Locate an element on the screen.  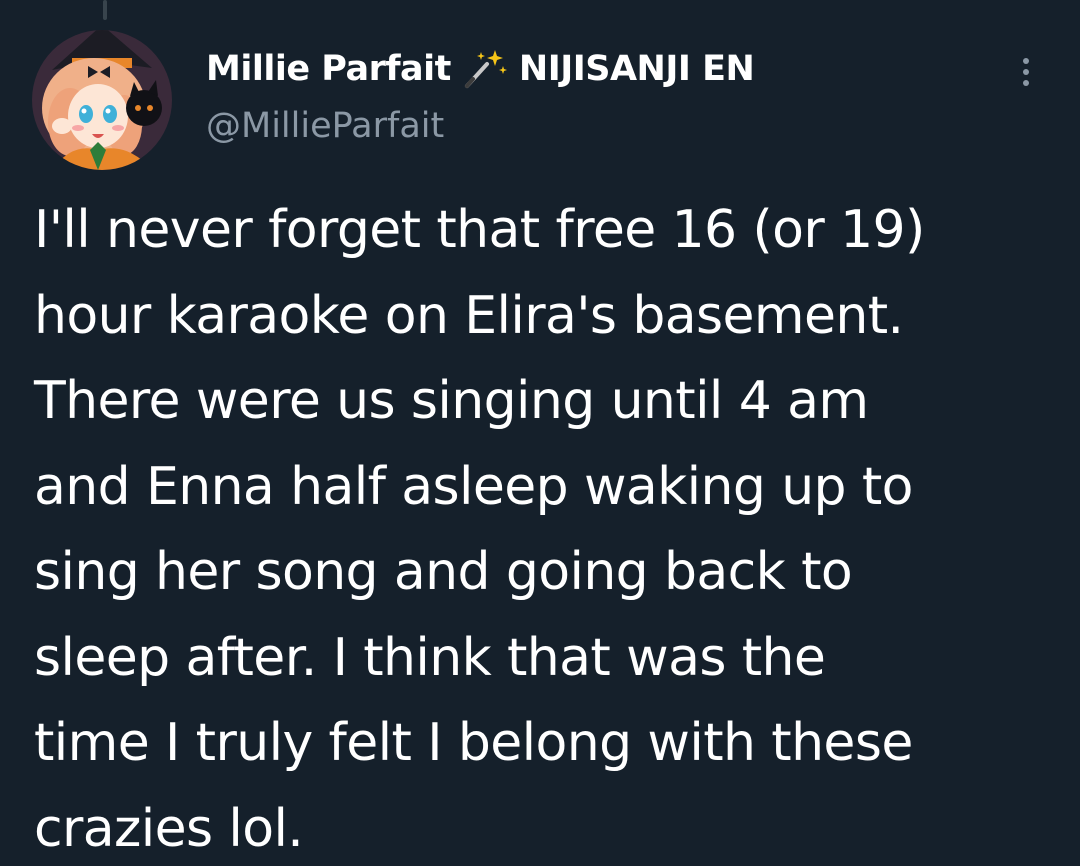
display-name-row: Millie Parfait NIJISANJI EN is located at coordinates (480, 69).